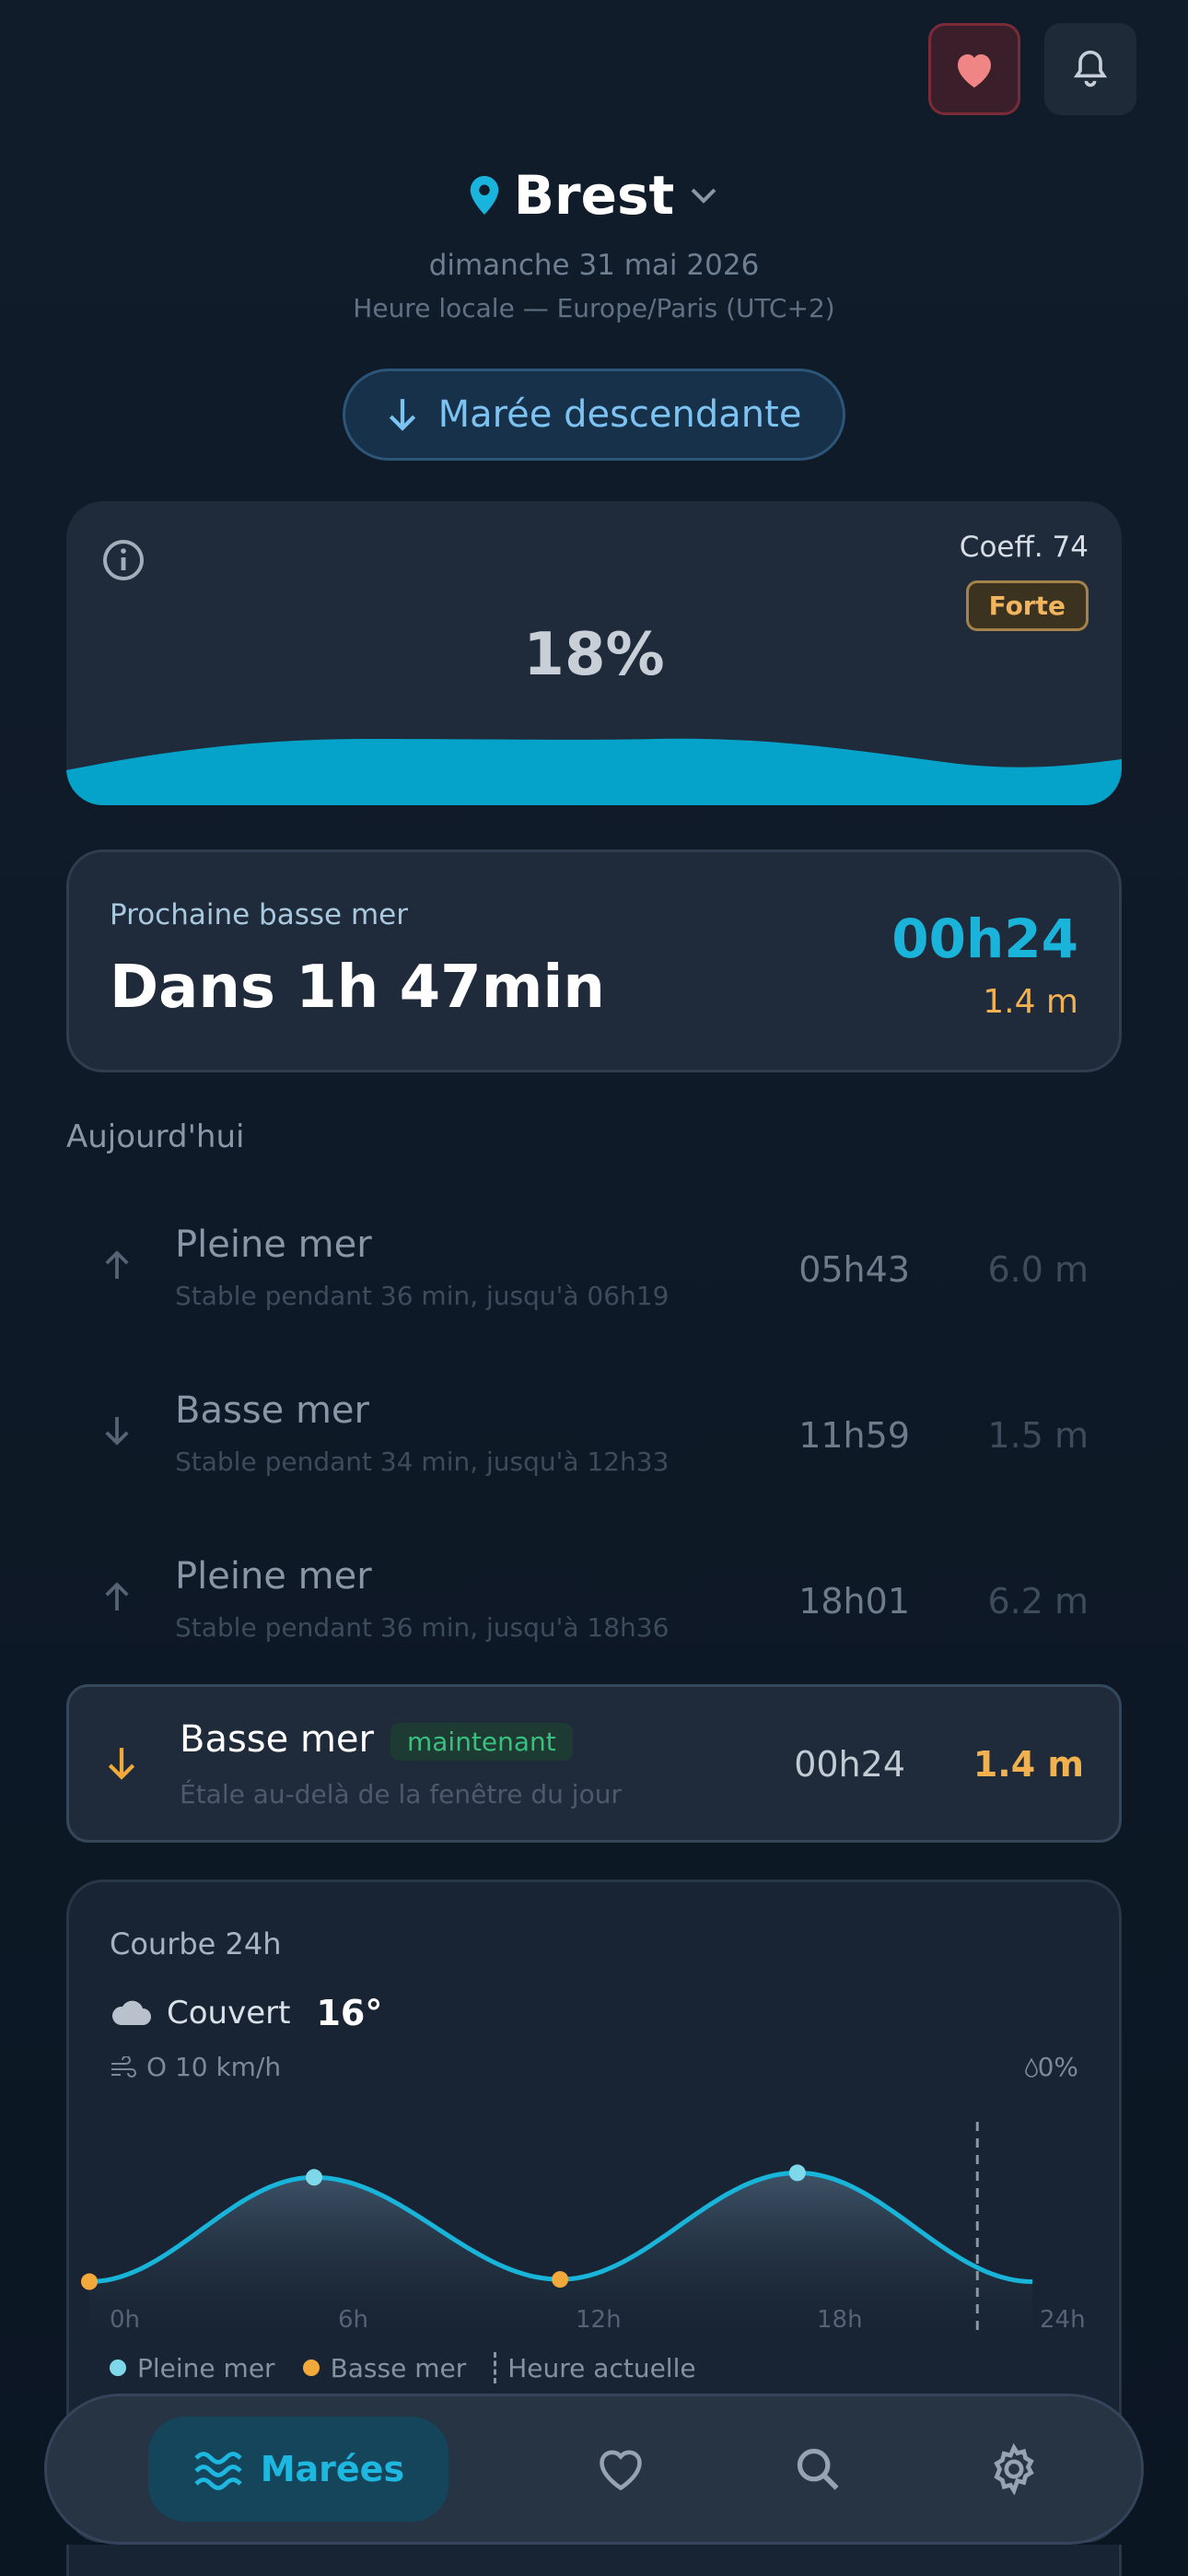 The image size is (1188, 2576). I want to click on tide-height: 6.0 m, so click(1038, 1269).